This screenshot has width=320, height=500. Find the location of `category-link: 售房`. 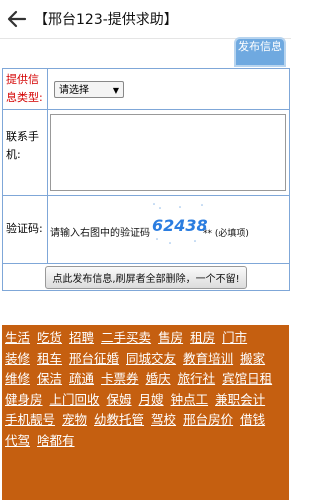

category-link: 售房 is located at coordinates (170, 338).